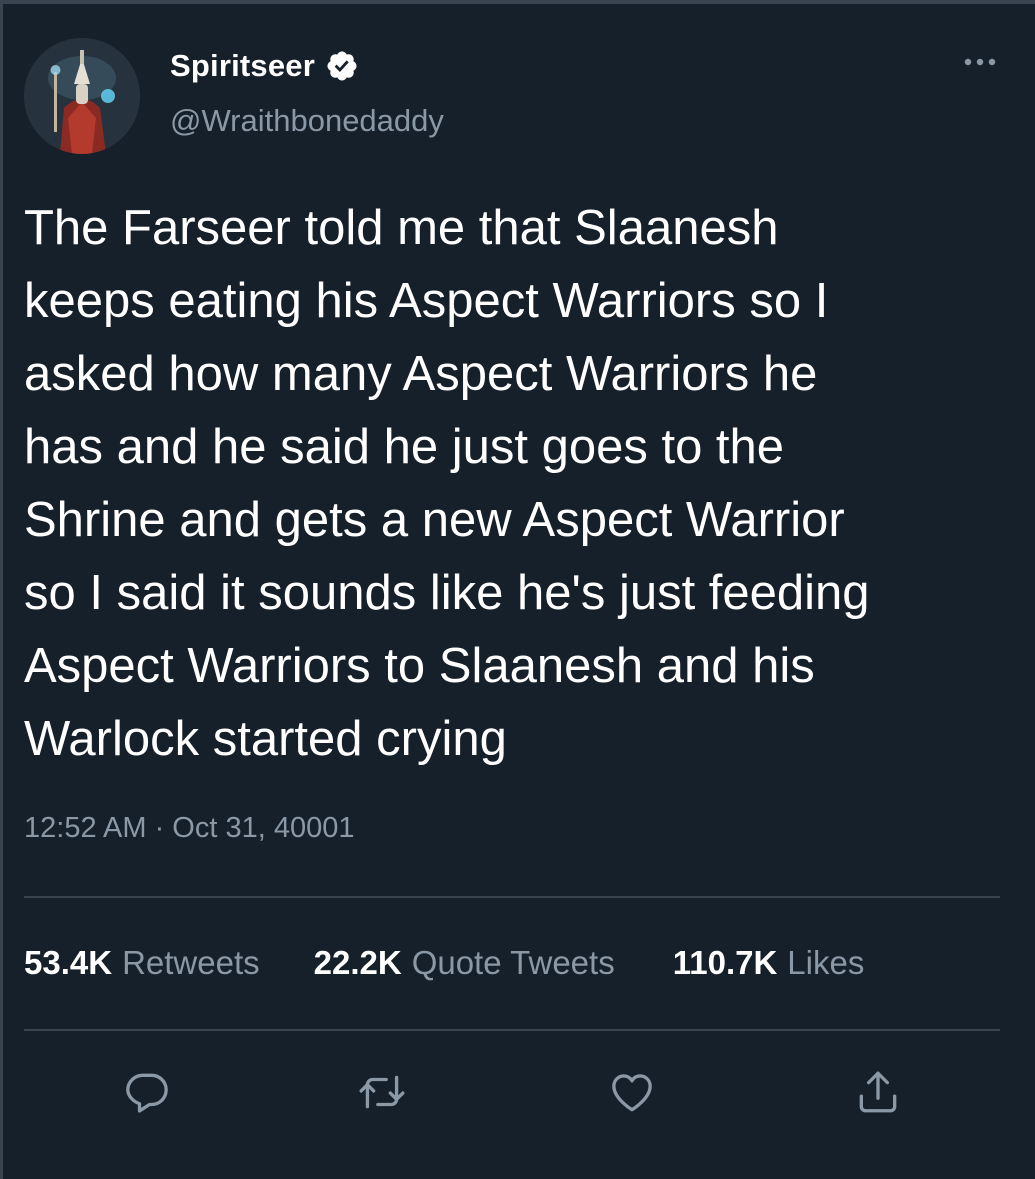 This screenshot has width=1035, height=1179. I want to click on tweet-text-line: keeps eating his Aspect Warriors so I, so click(426, 301).